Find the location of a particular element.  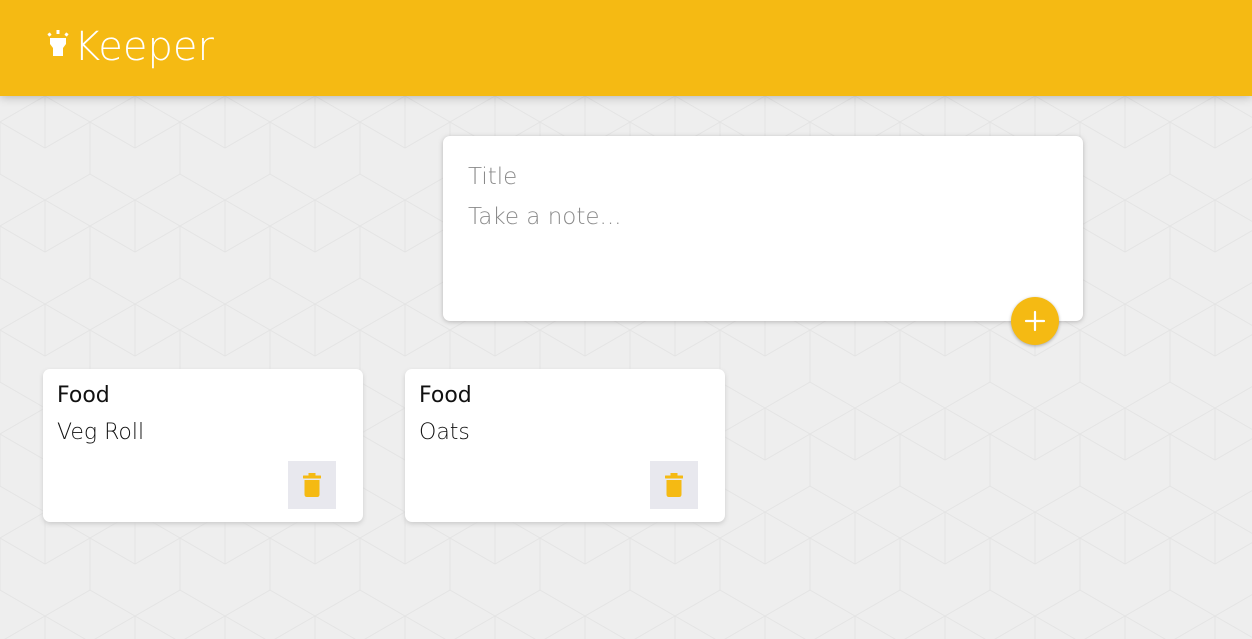

note-content: Veg Roll is located at coordinates (101, 432).